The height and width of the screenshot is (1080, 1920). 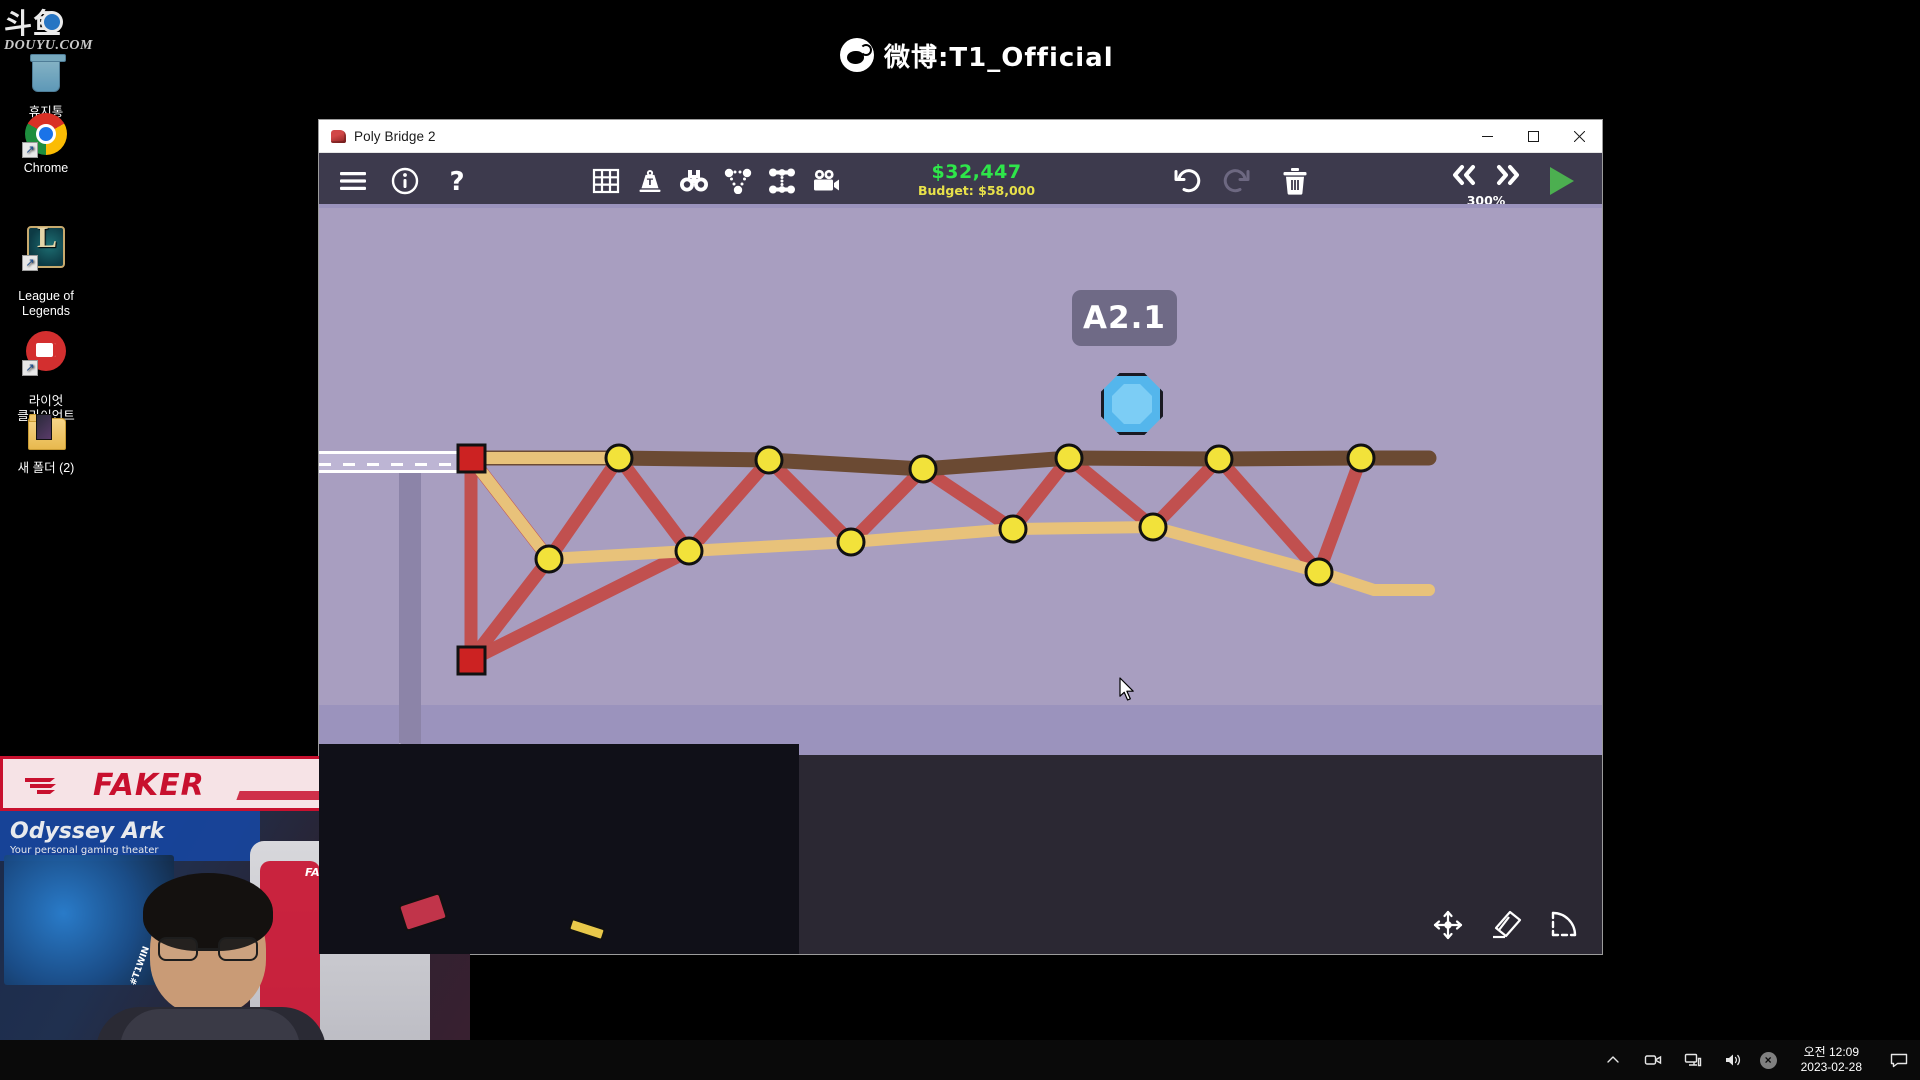 What do you see at coordinates (1579, 136) in the screenshot?
I see `close-button` at bounding box center [1579, 136].